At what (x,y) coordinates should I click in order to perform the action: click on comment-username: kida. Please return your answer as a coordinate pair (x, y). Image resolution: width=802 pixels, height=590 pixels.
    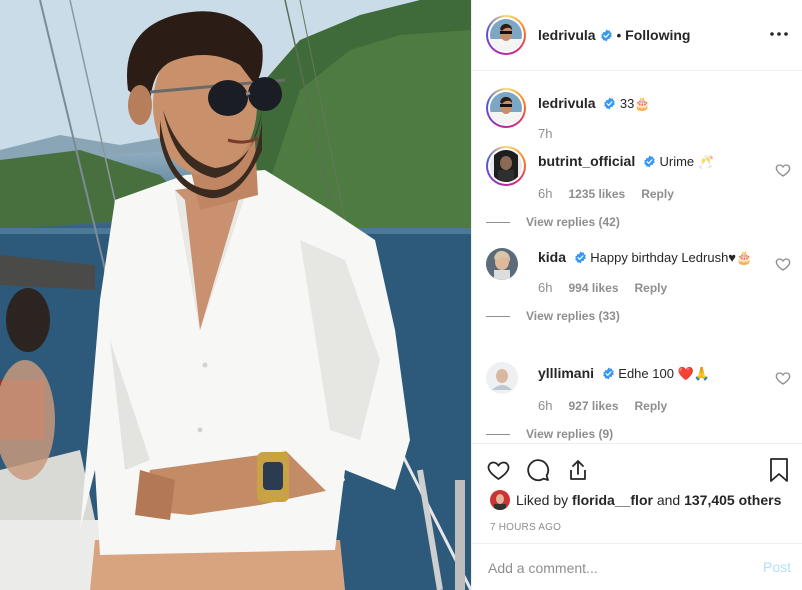
    Looking at the image, I should click on (552, 257).